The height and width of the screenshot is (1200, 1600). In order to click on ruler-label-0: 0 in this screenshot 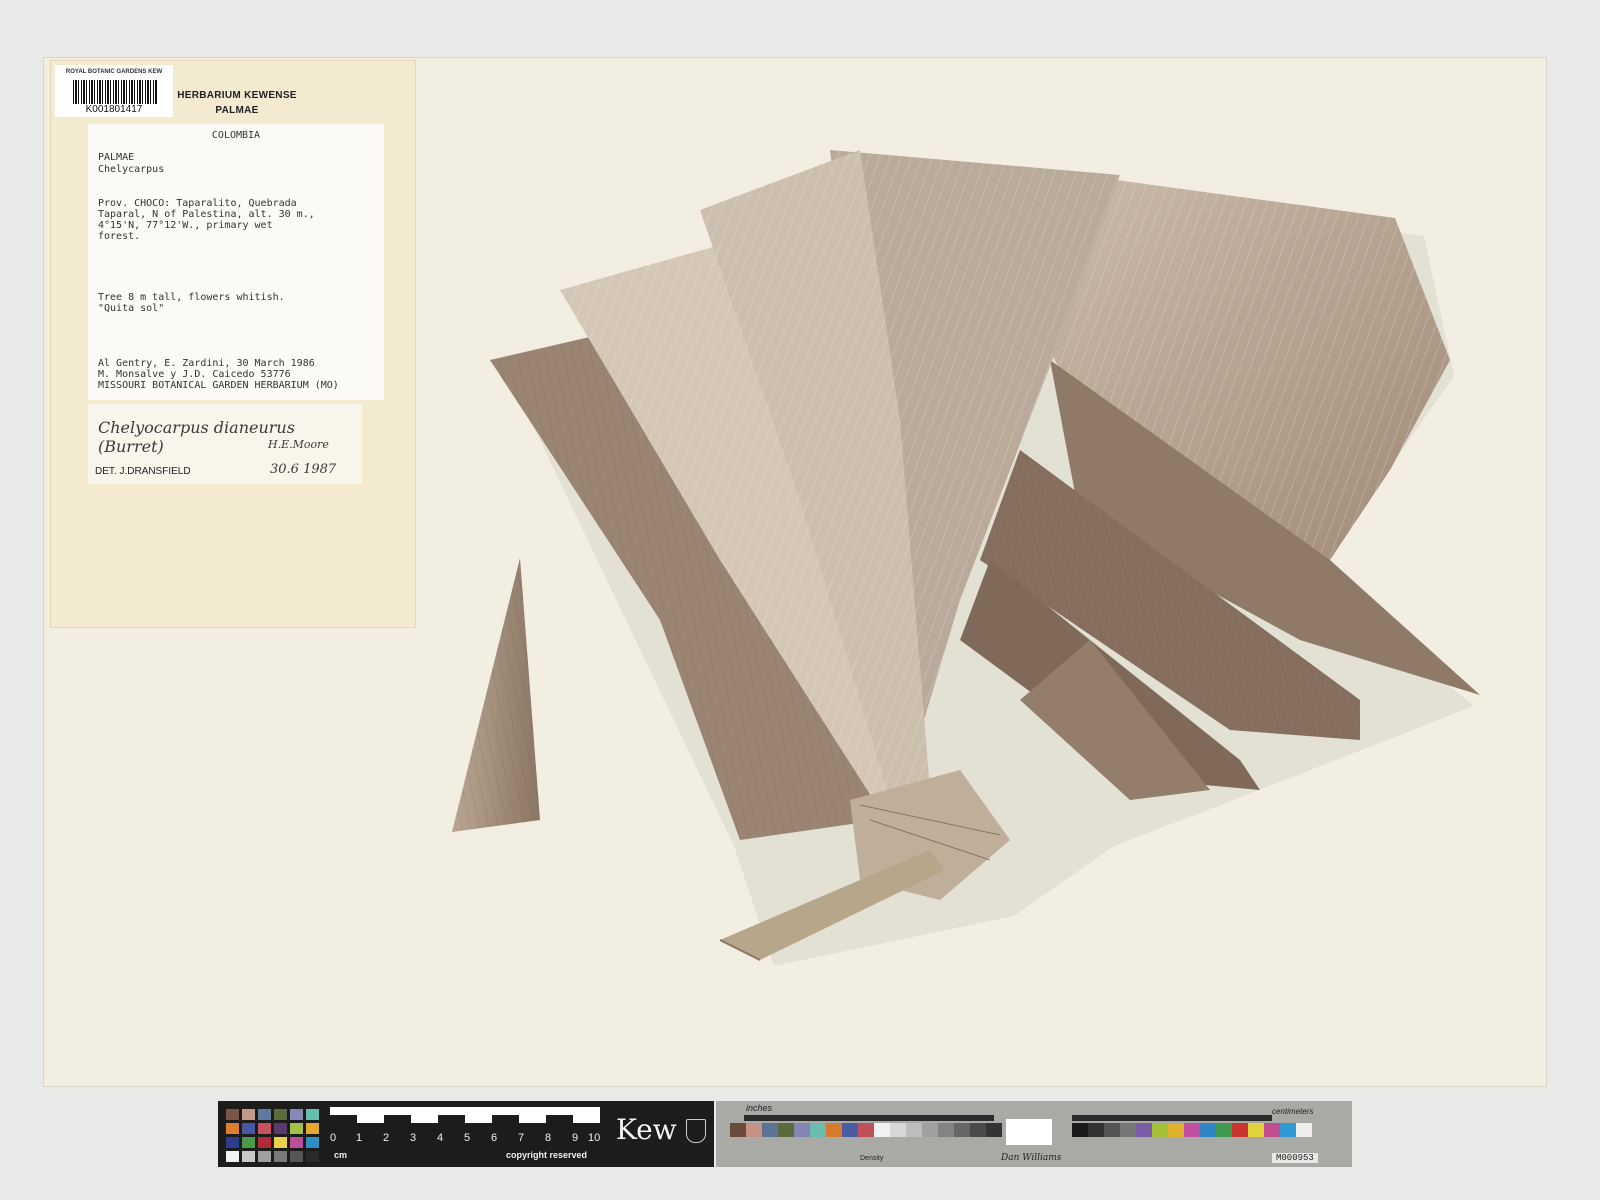, I will do `click(333, 1138)`.